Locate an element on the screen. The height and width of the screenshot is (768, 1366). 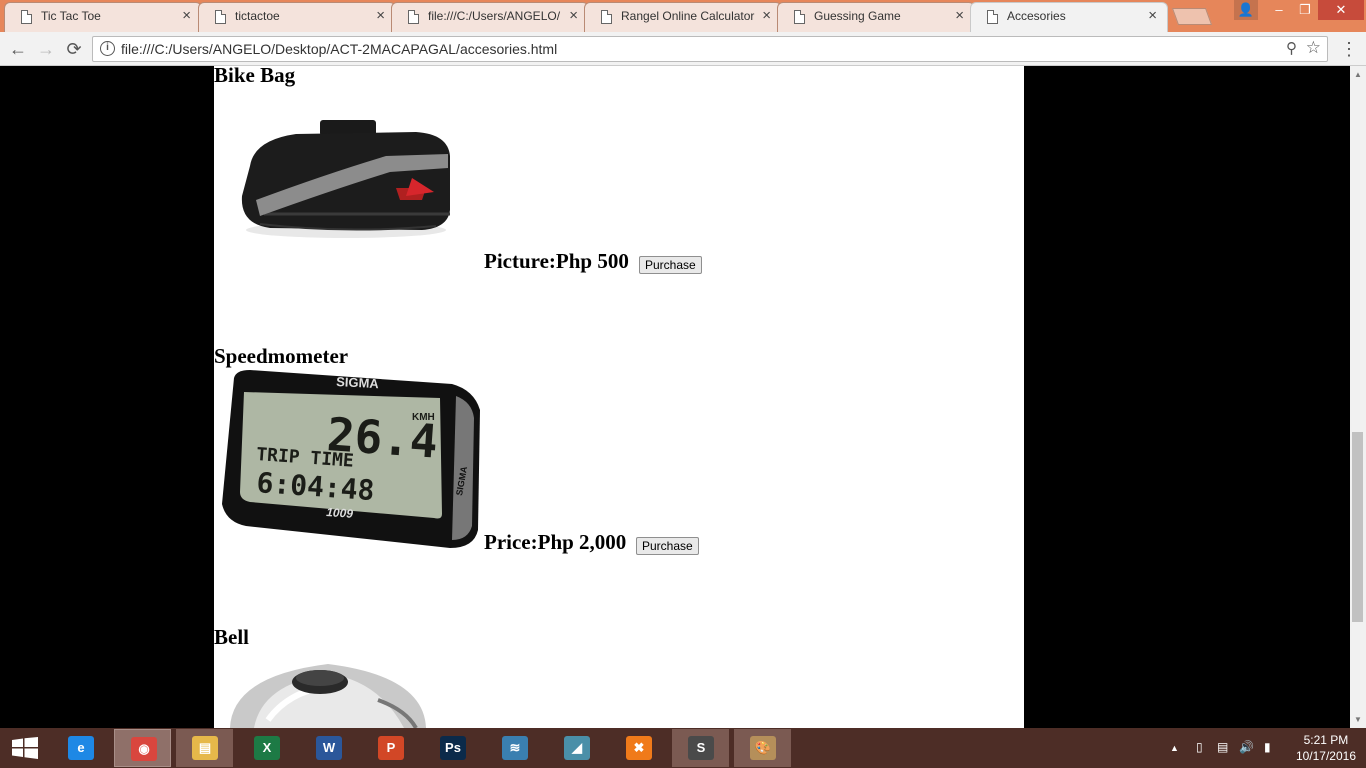
menu-icon: ⋮ is located at coordinates (1349, 49).